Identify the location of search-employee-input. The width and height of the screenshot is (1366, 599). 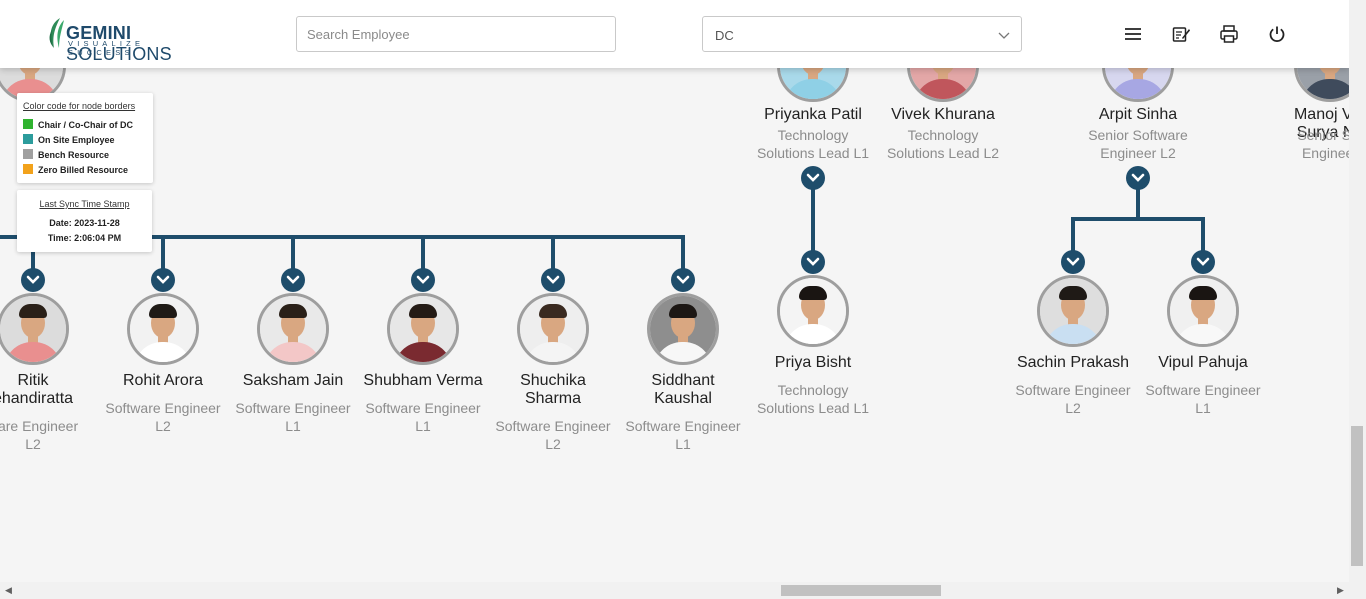
(456, 34).